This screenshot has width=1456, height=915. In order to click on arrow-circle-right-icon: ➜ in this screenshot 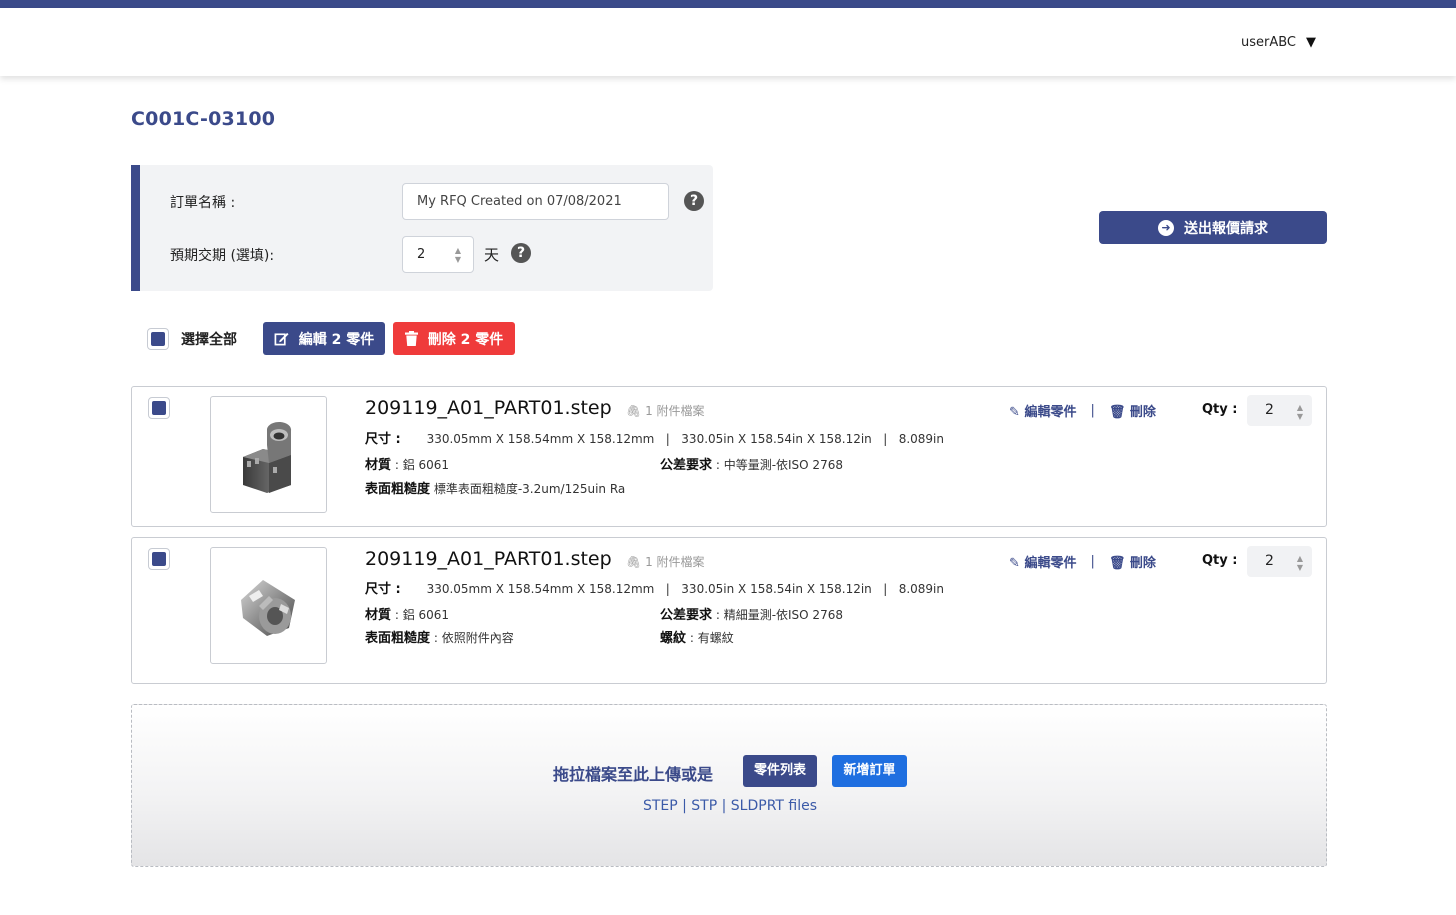, I will do `click(1166, 227)`.